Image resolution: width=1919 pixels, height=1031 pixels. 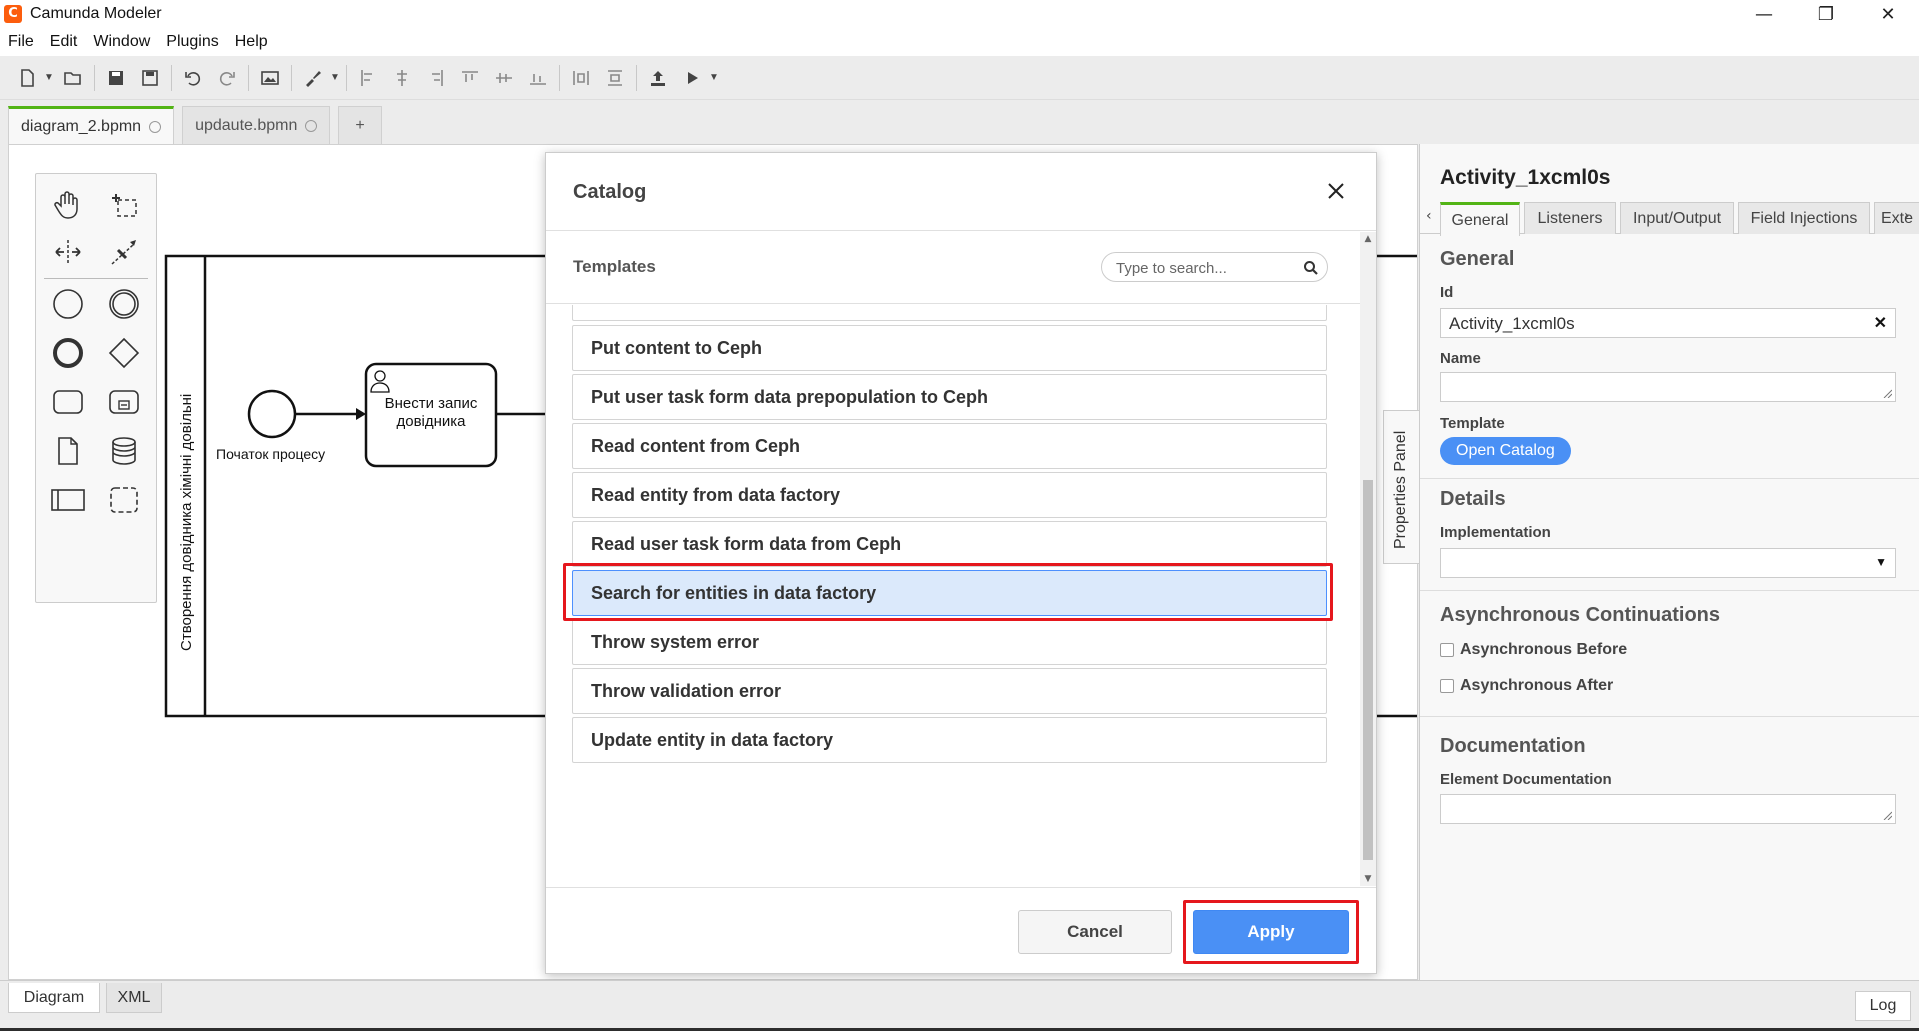 What do you see at coordinates (54, 998) in the screenshot?
I see `diagram-view-tab: Diagram` at bounding box center [54, 998].